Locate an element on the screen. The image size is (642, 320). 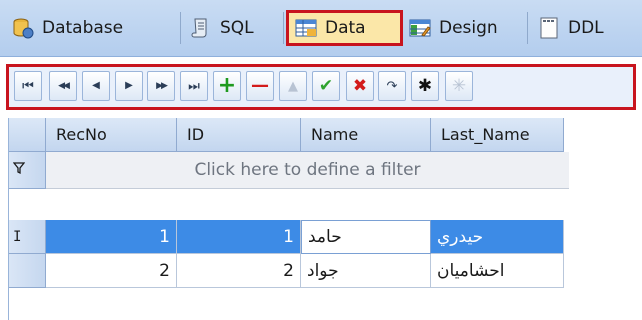
tab-label: Design is located at coordinates (468, 28).